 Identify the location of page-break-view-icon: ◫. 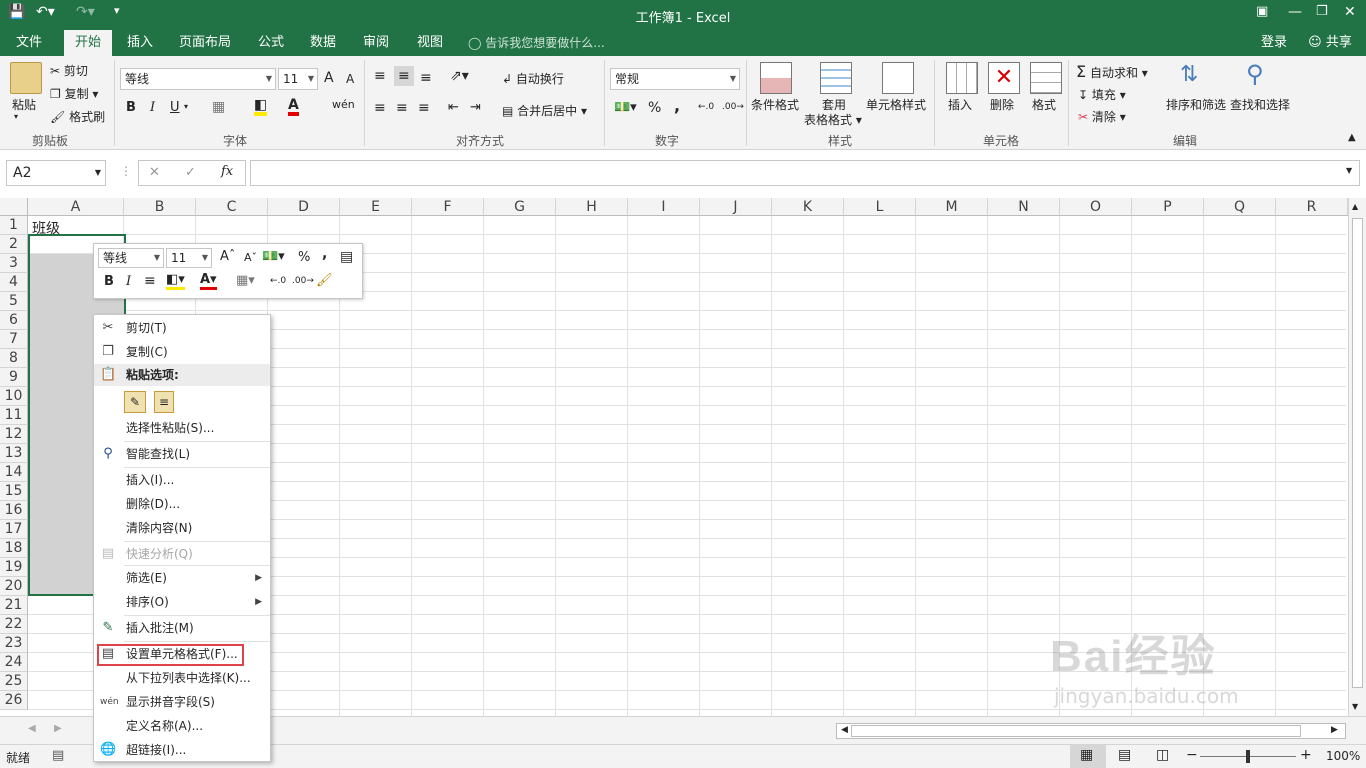
(1162, 755).